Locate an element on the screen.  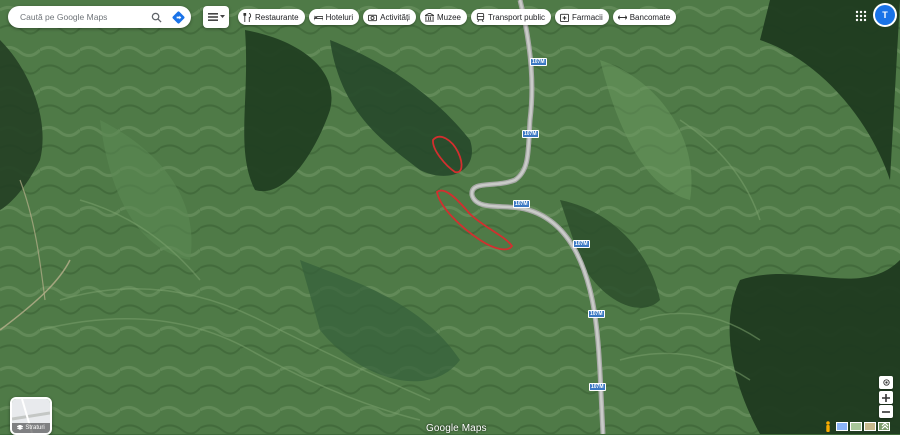
camera-icon is located at coordinates (373, 17).